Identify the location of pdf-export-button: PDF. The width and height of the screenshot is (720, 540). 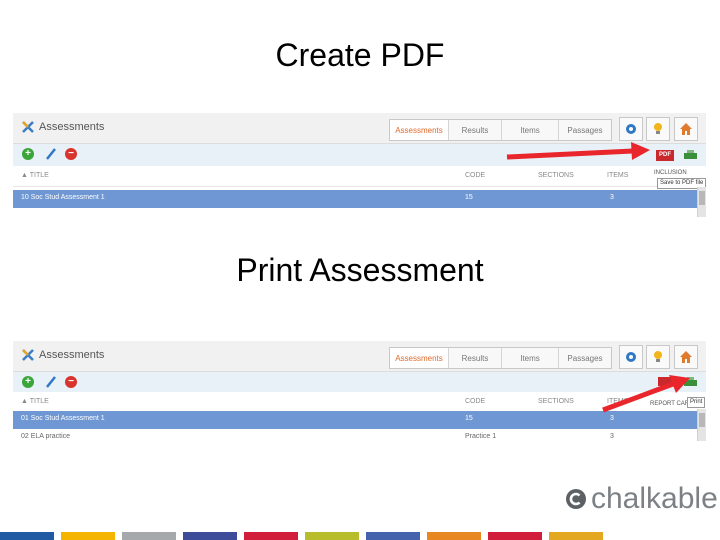
(665, 155).